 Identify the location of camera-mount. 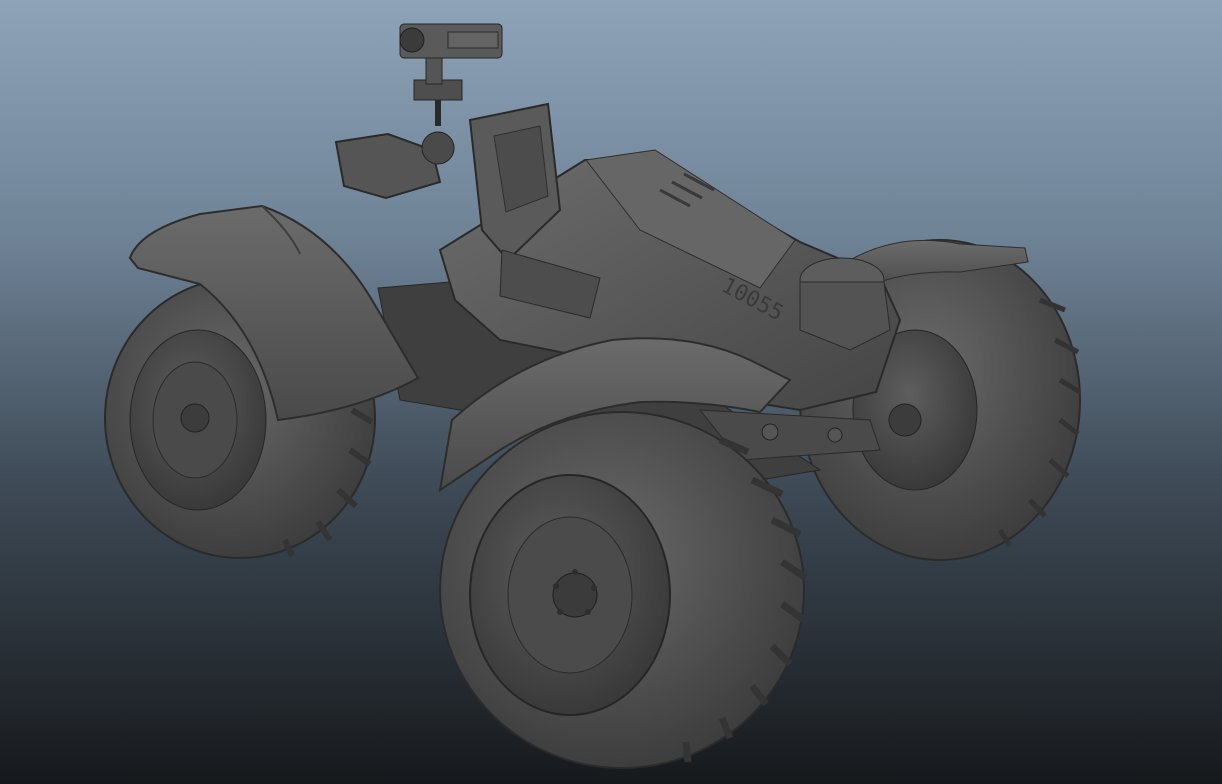
(451, 74).